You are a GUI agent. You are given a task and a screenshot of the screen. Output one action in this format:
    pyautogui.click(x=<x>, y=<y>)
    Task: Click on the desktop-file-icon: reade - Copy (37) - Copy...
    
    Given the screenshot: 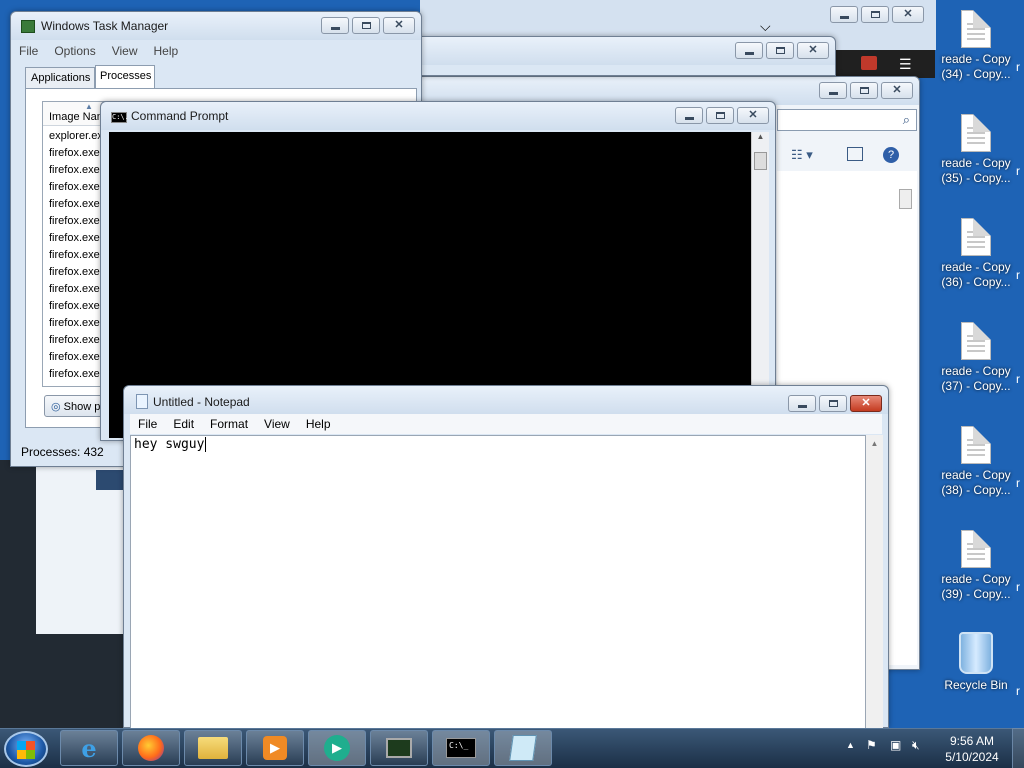 What is the action you would take?
    pyautogui.click(x=976, y=358)
    